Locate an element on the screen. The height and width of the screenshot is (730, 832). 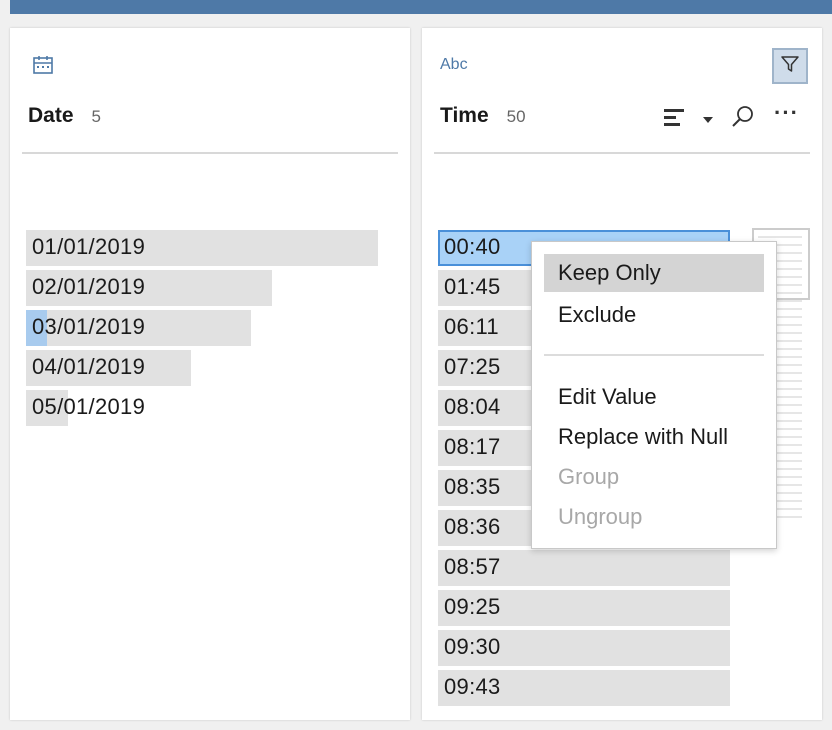
calendar-icon is located at coordinates (43, 67).